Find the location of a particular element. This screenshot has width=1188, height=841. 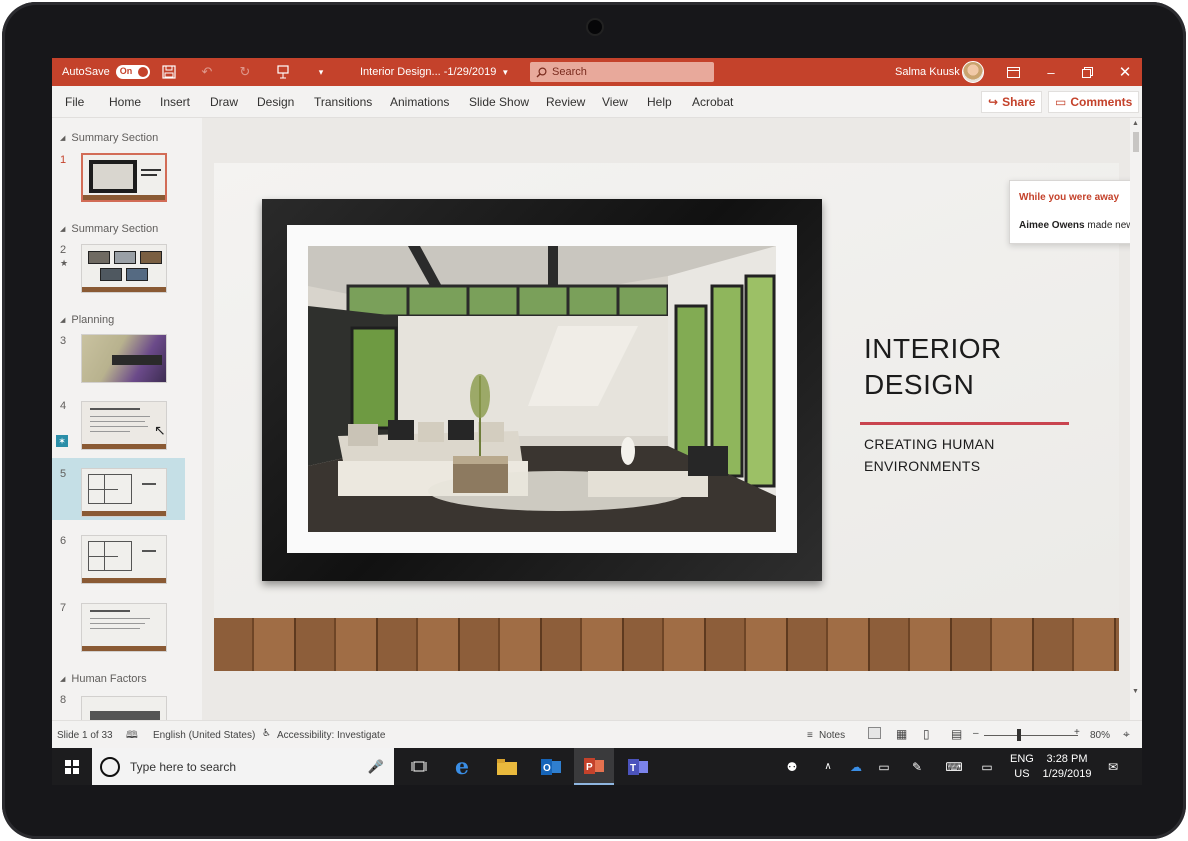

show-hidden-icons-icon: ∧ is located at coordinates (828, 766).